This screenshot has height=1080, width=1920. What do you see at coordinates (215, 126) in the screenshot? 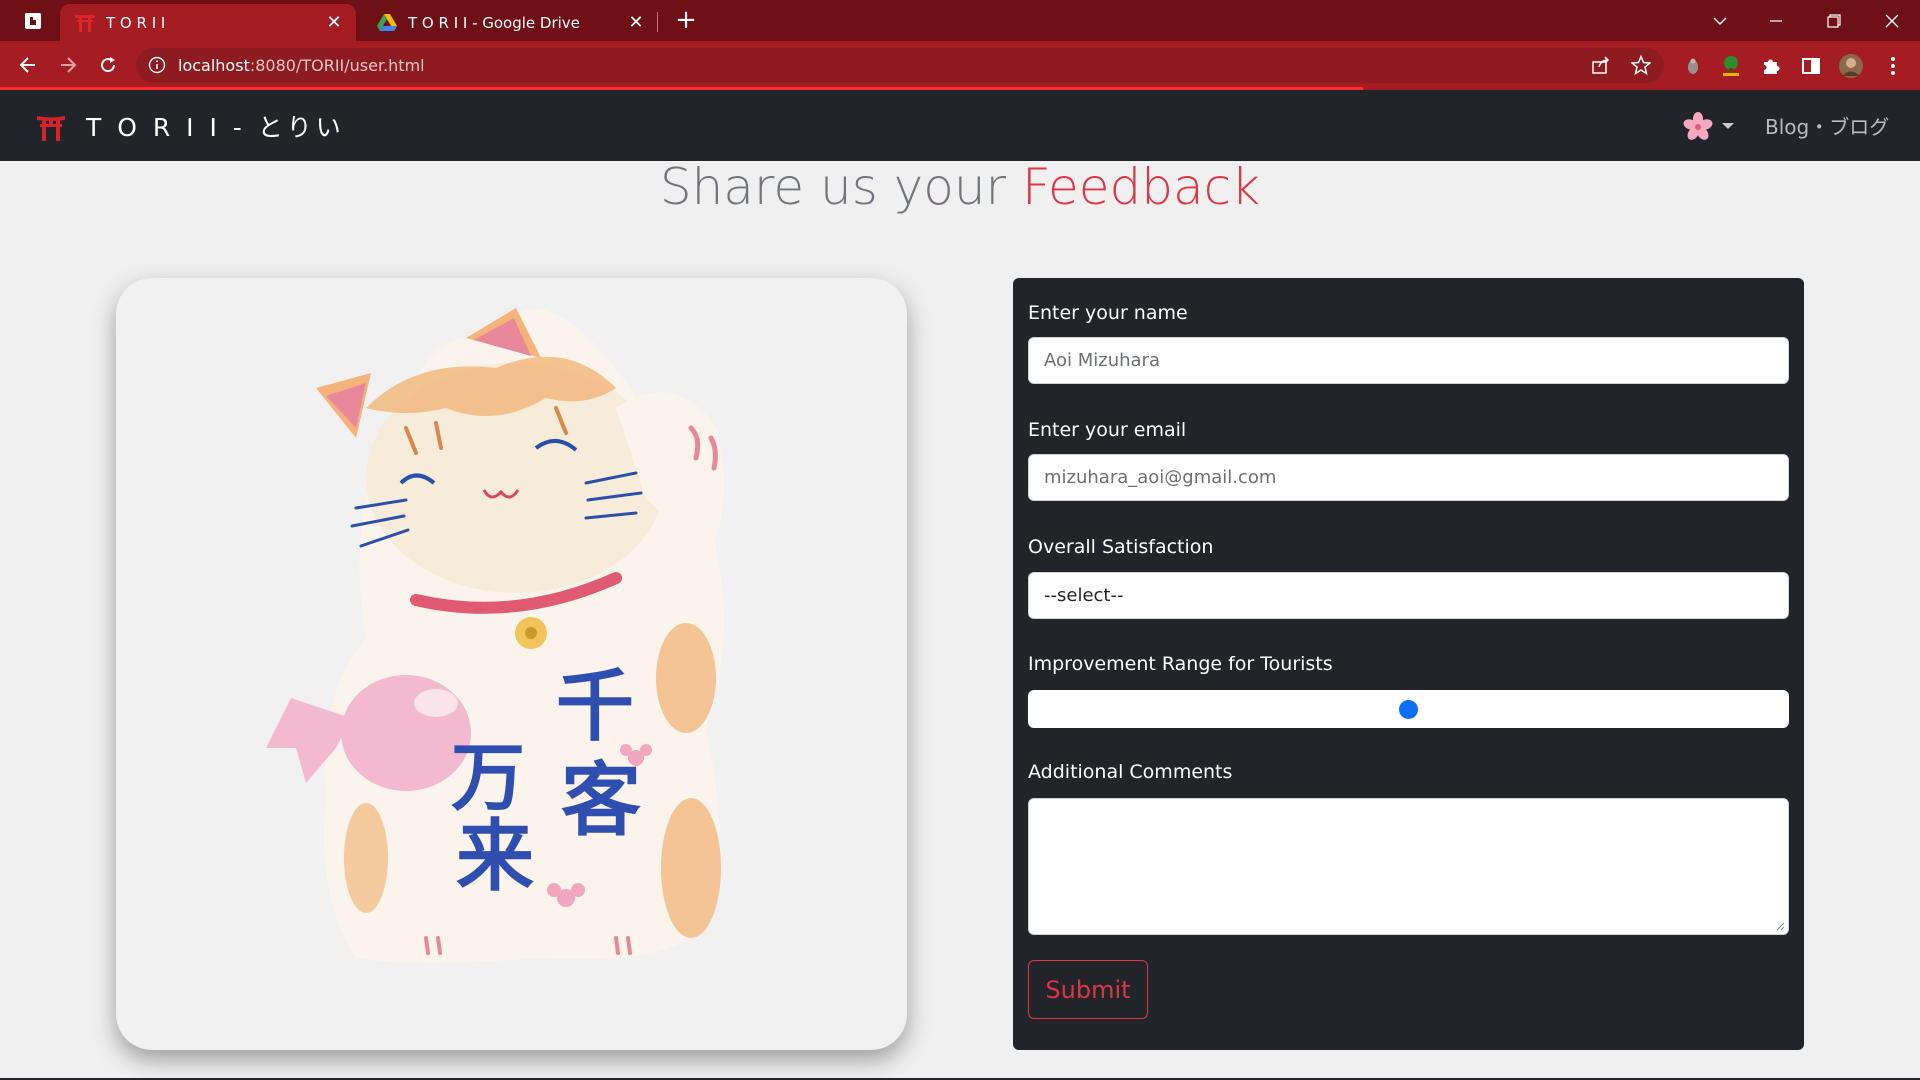
I see `site-brand: T O R I I - とりい` at bounding box center [215, 126].